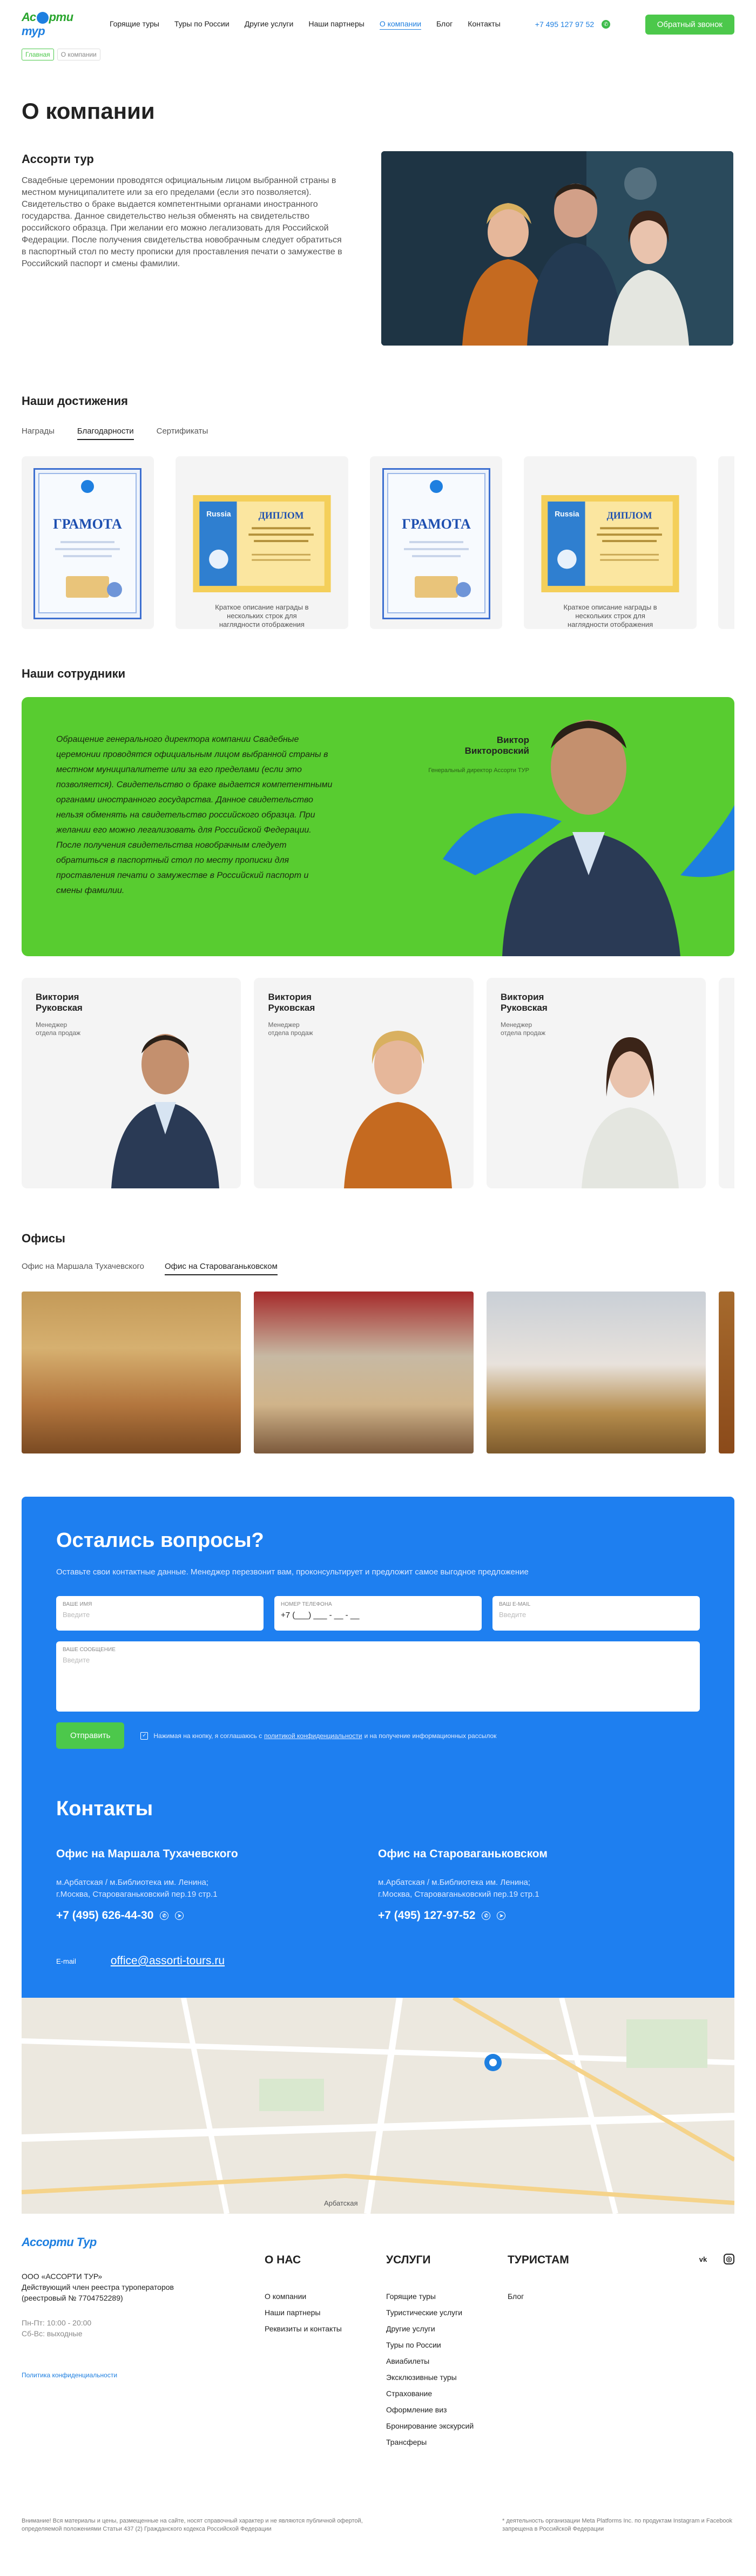  Describe the element at coordinates (538, 2260) in the screenshot. I see `footer-tourists-title: ТУРИСТАМ` at that location.